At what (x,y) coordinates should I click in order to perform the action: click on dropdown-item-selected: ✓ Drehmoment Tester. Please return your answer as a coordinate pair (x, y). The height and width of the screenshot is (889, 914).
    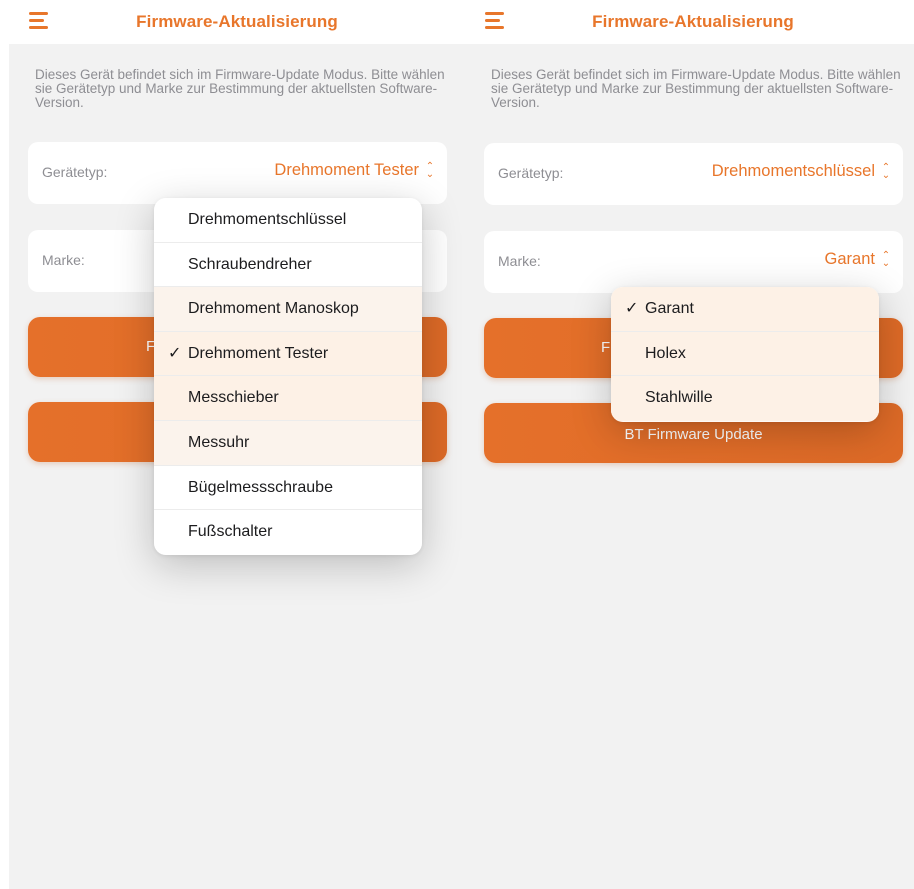
    Looking at the image, I should click on (288, 354).